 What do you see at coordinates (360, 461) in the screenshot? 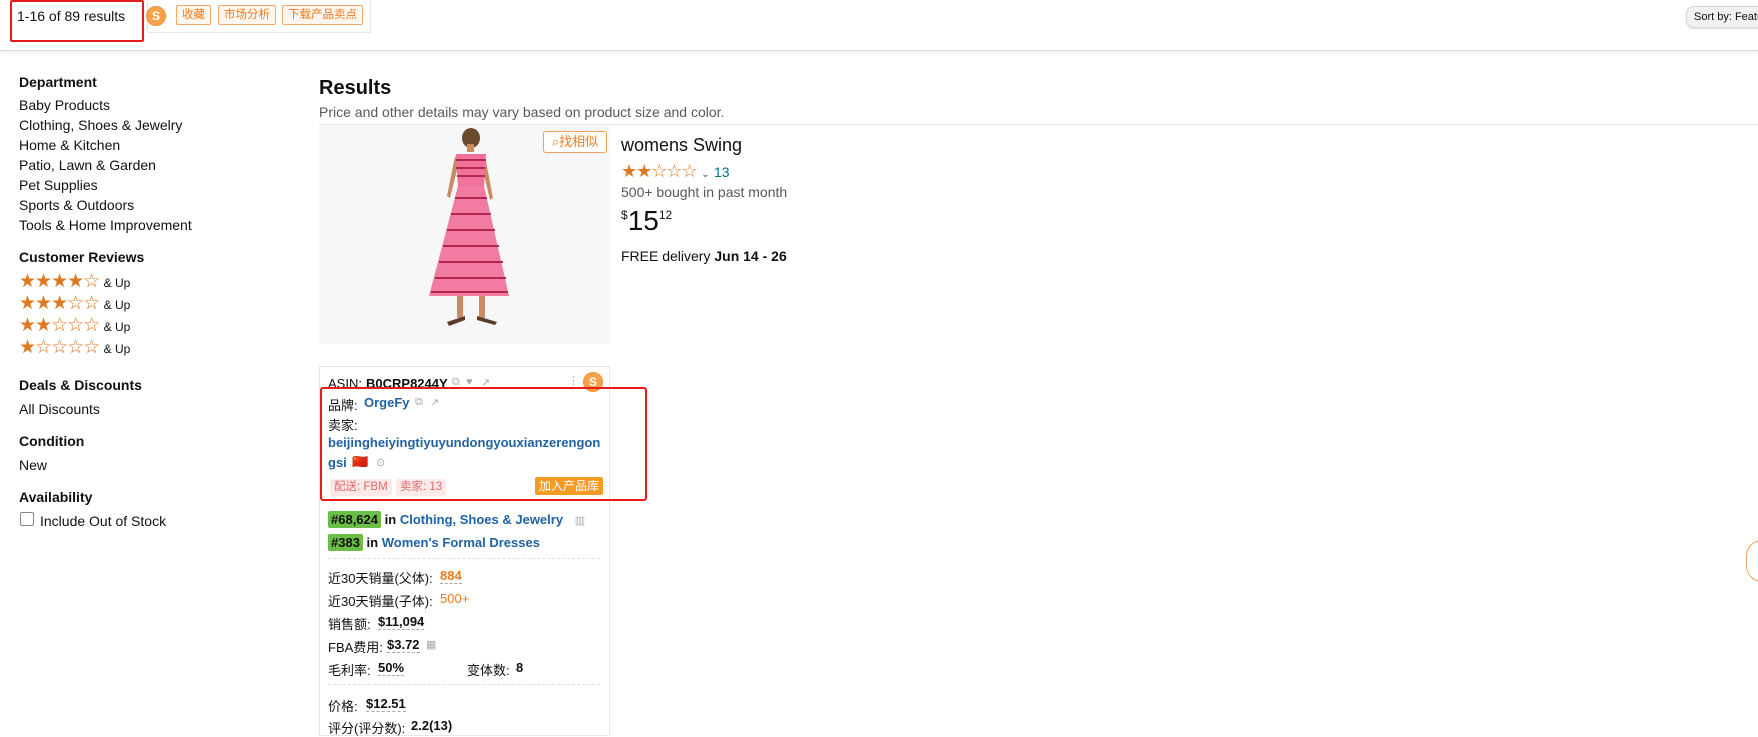
I see `china-flag-icon: 🇨🇳` at bounding box center [360, 461].